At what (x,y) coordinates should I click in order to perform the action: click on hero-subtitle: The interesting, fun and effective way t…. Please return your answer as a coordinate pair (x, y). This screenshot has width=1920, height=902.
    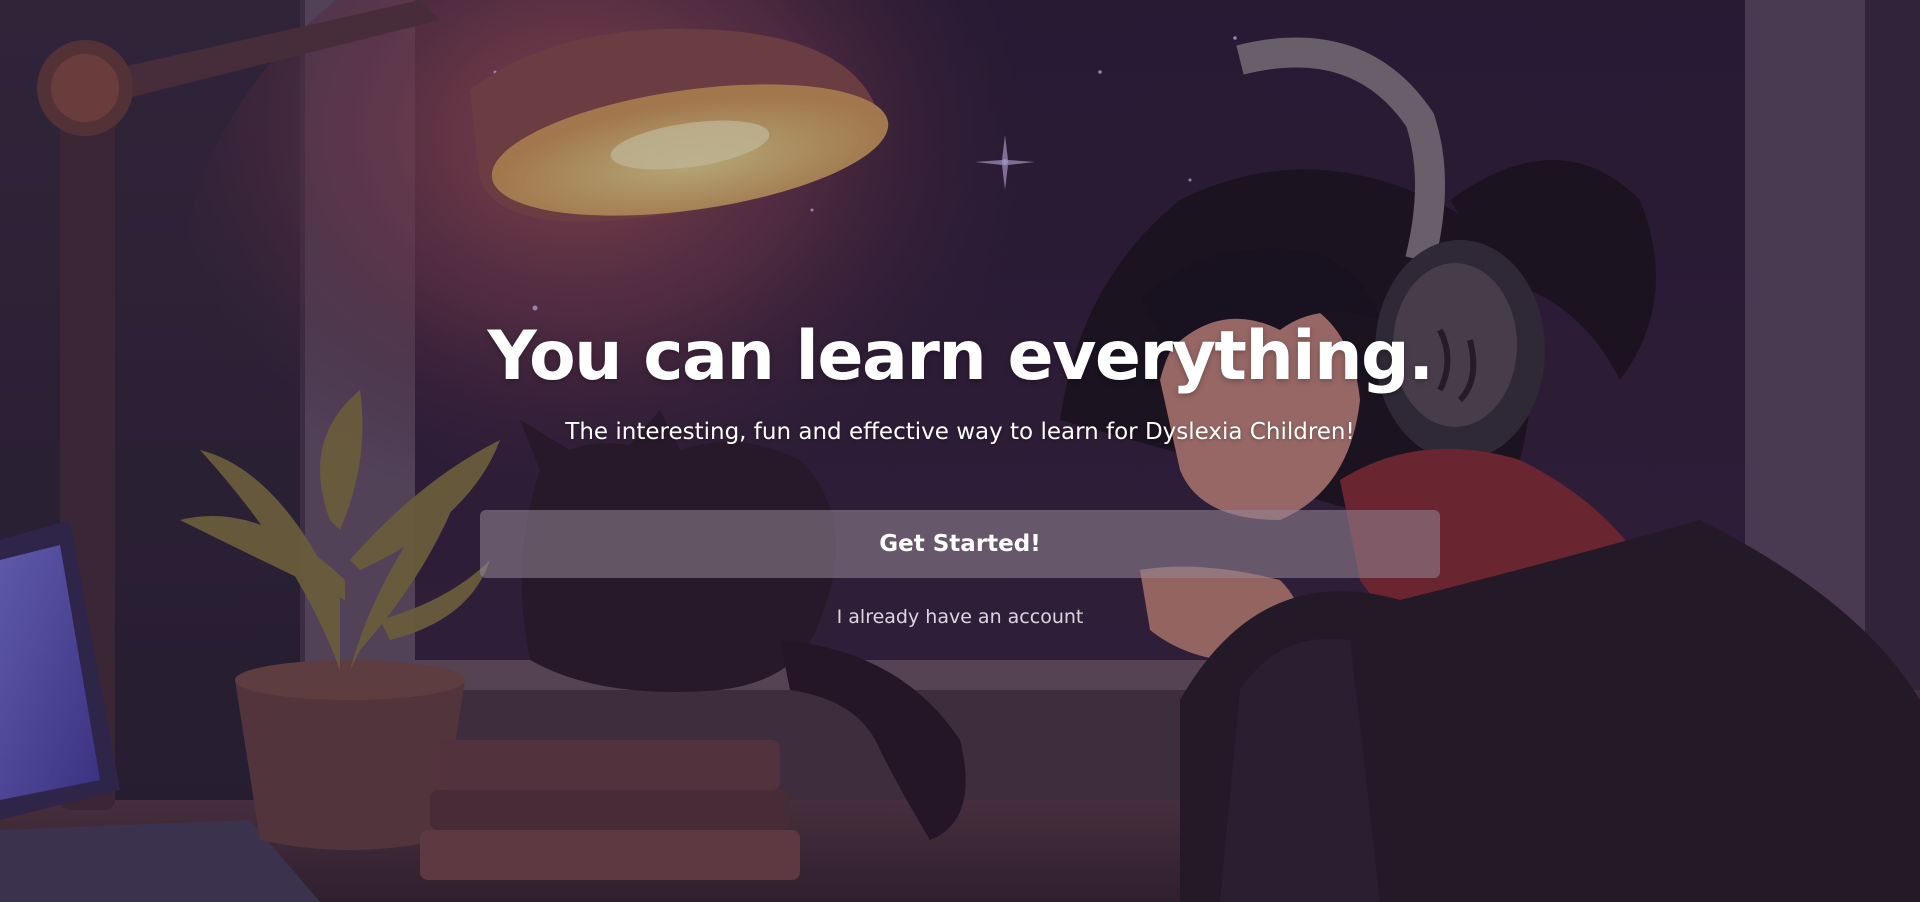
    Looking at the image, I should click on (960, 432).